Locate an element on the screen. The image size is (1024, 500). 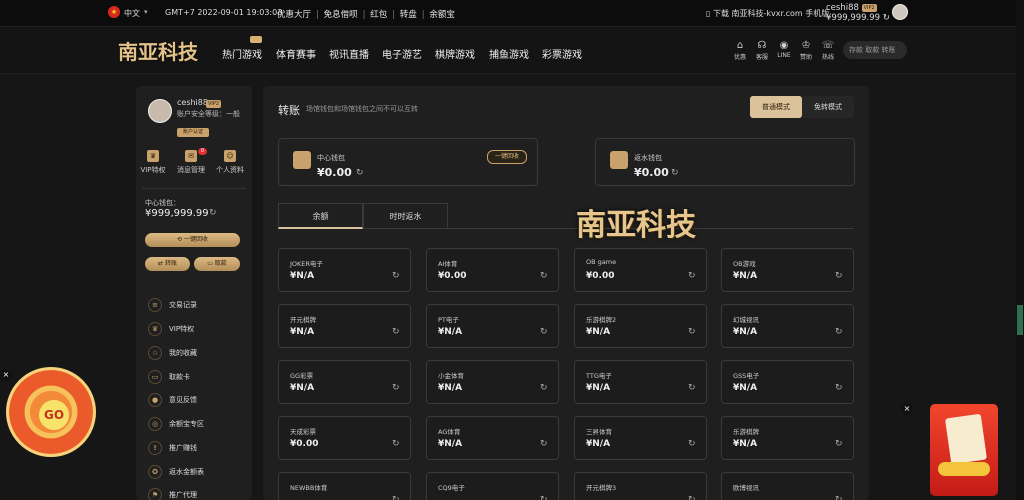
tab-rebate: 时时返水 is located at coordinates (405, 216).